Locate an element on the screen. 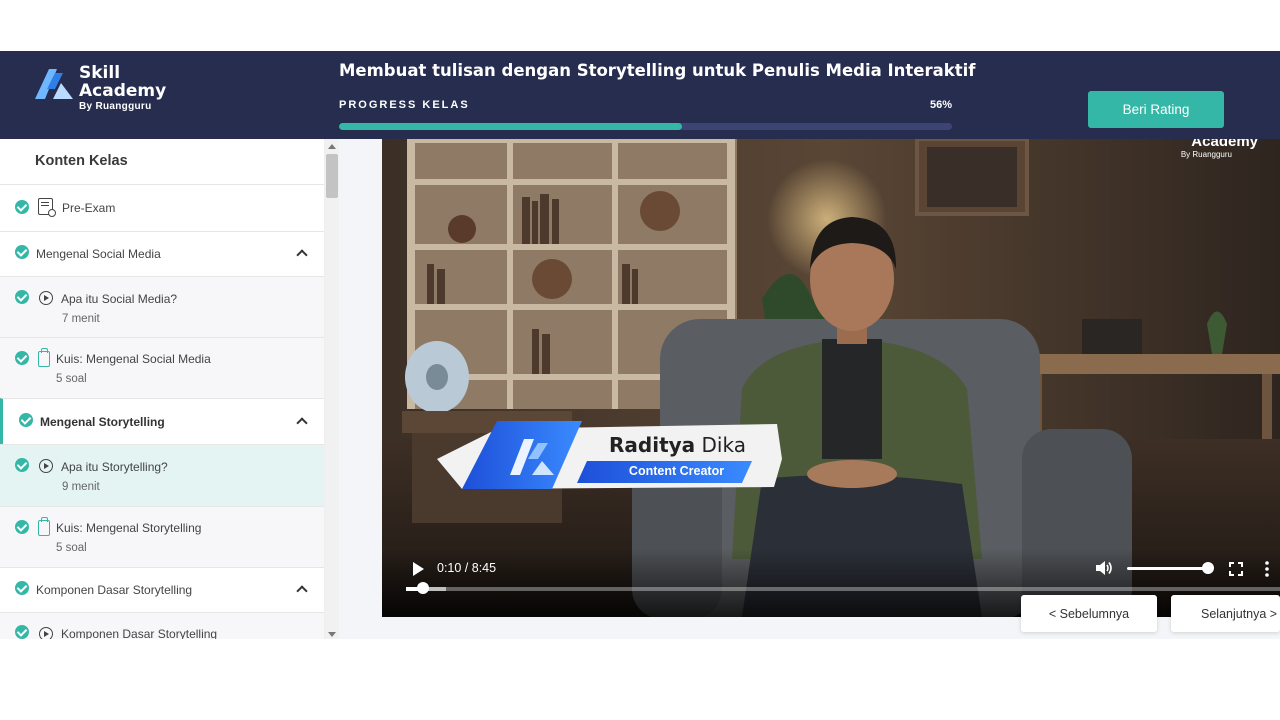 Image resolution: width=1280 pixels, height=720 pixels. progress-bar-fill is located at coordinates (511, 126).